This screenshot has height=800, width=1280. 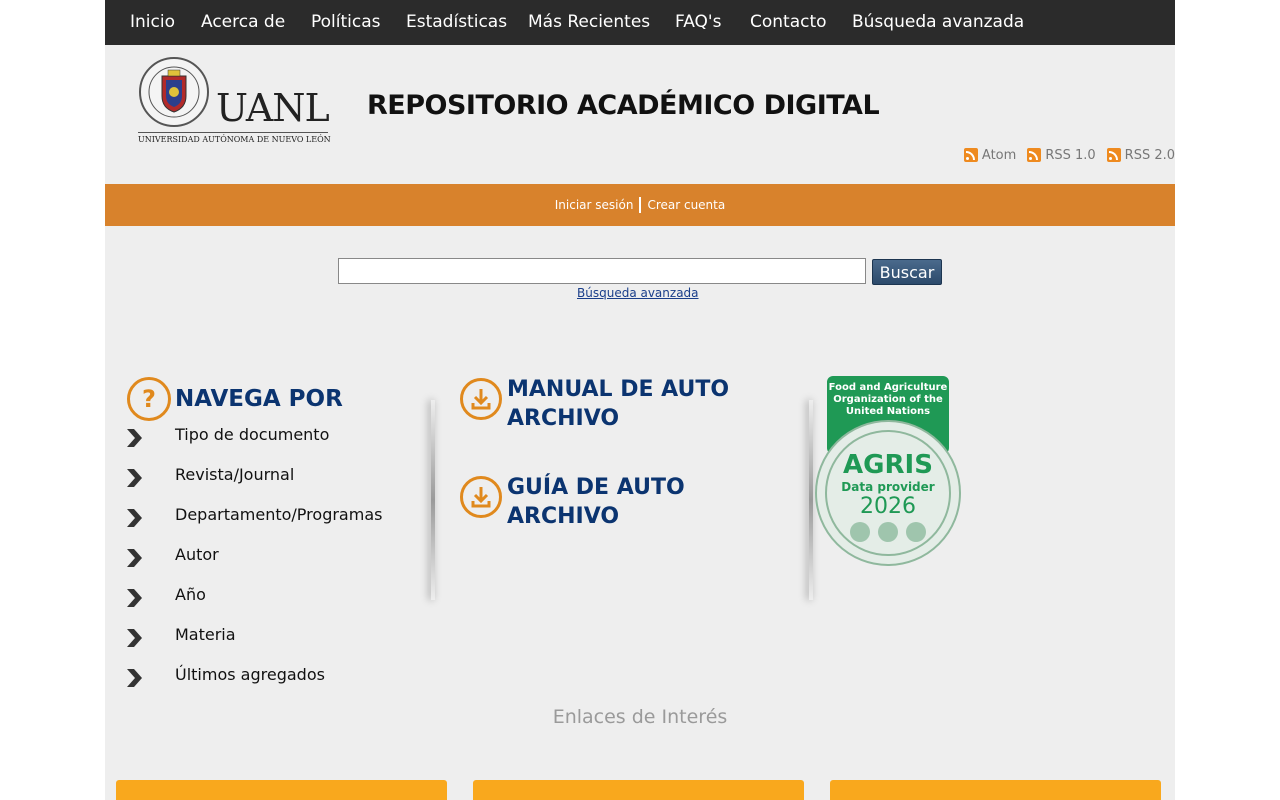 I want to click on advanced-search-link: Búsqueda avanzada, so click(x=638, y=293).